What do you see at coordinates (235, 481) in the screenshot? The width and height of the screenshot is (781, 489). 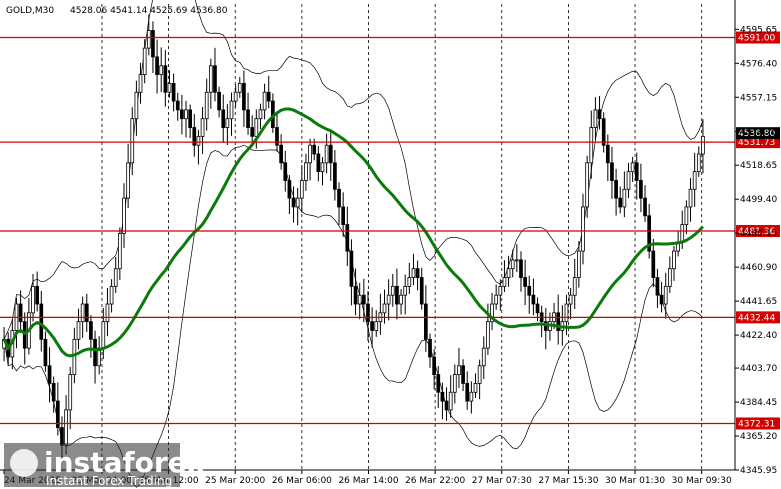 I see `x-tick-label: 25 Mar 20:00` at bounding box center [235, 481].